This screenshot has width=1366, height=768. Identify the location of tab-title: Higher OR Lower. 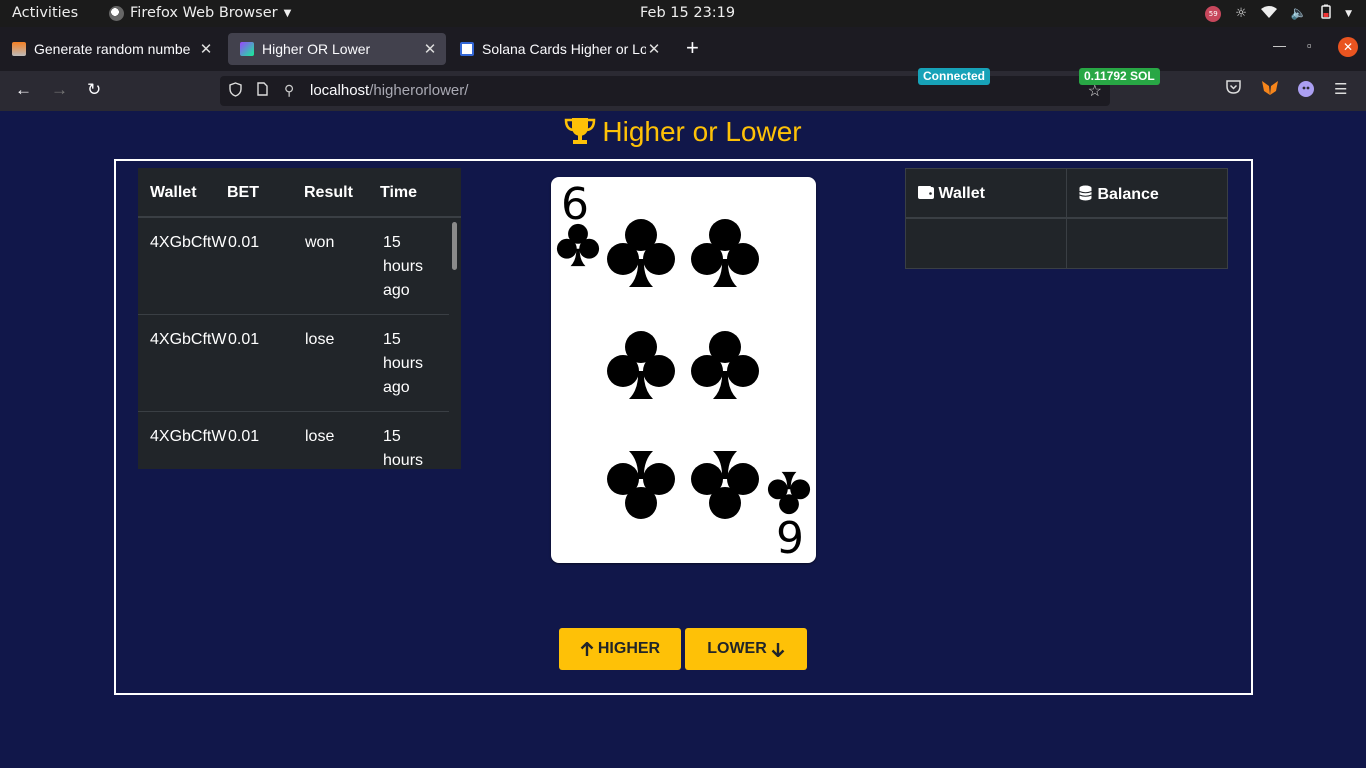
(316, 49).